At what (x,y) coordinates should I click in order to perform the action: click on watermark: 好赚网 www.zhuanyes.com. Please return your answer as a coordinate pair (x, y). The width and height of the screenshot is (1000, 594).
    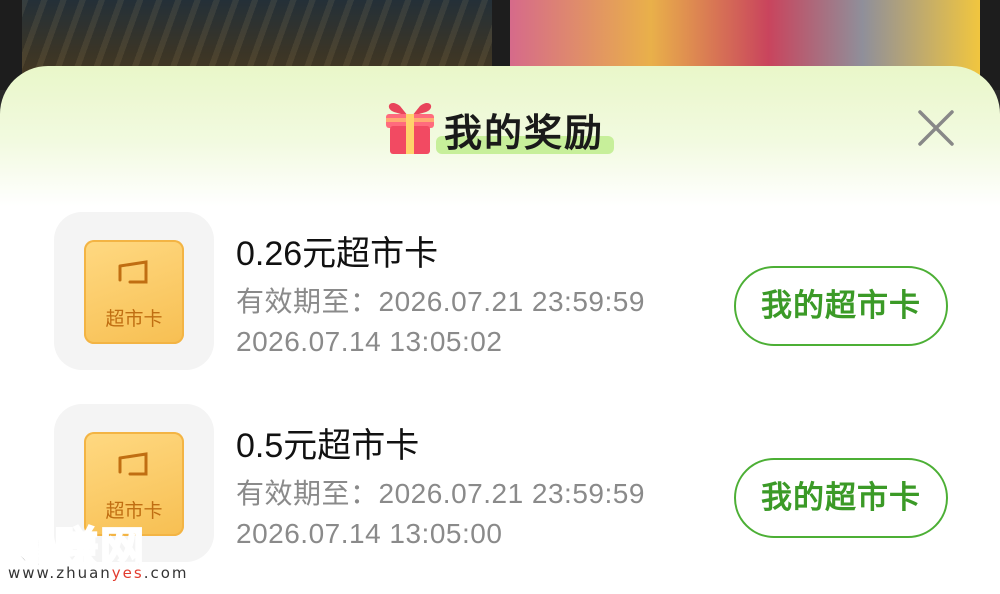
    Looking at the image, I should click on (102, 550).